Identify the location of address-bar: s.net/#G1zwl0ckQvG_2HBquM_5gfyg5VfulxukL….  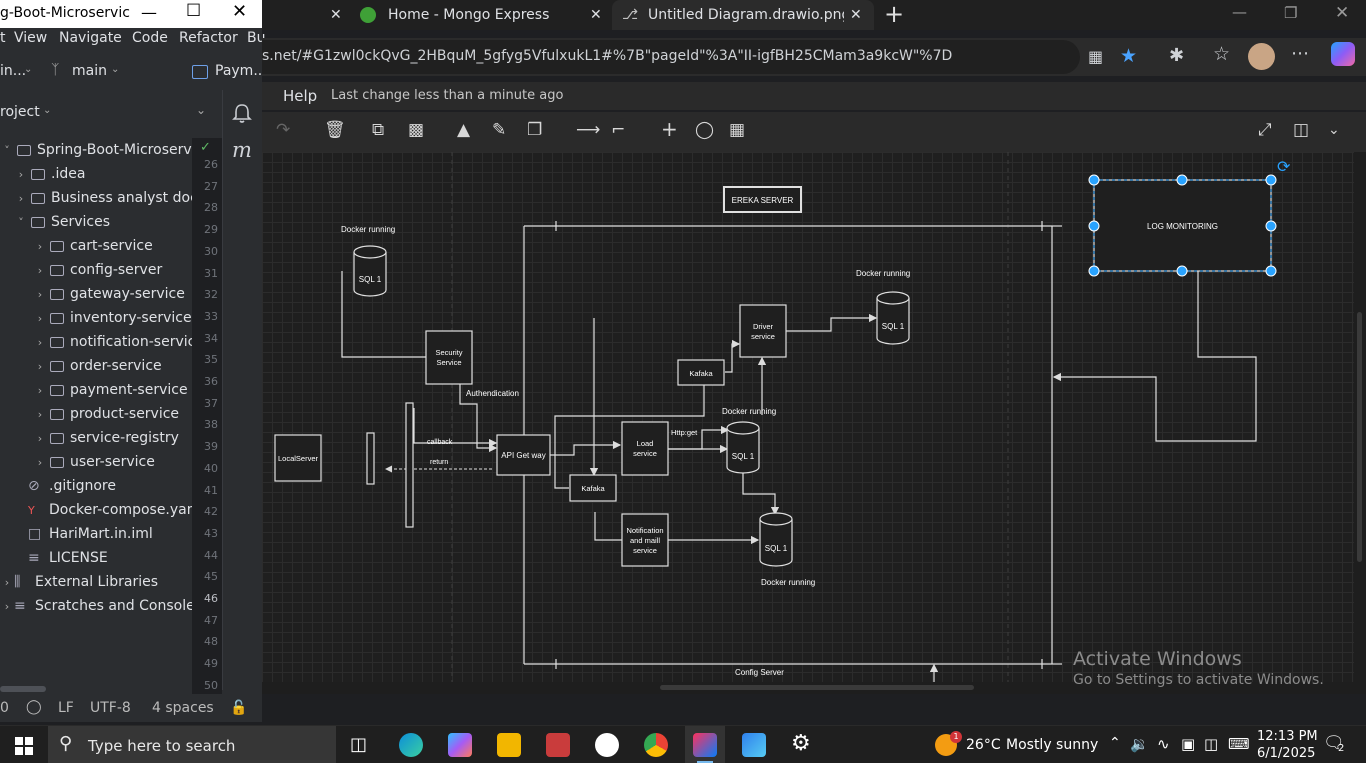
(699, 57).